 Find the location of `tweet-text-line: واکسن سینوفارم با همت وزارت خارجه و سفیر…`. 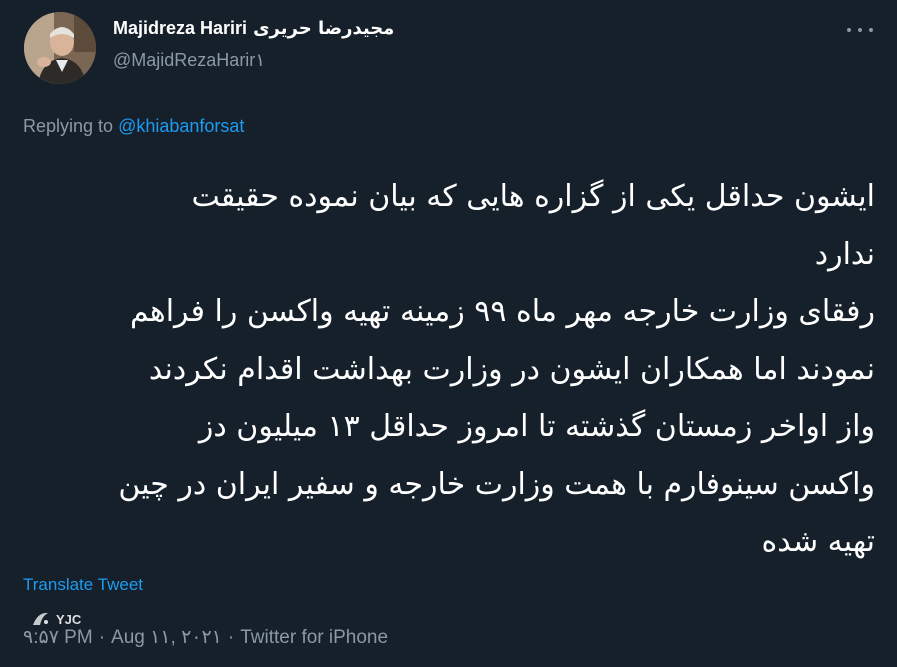

tweet-text-line: واکسن سینوفارم با همت وزارت خارجه و سفیر… is located at coordinates (496, 484).